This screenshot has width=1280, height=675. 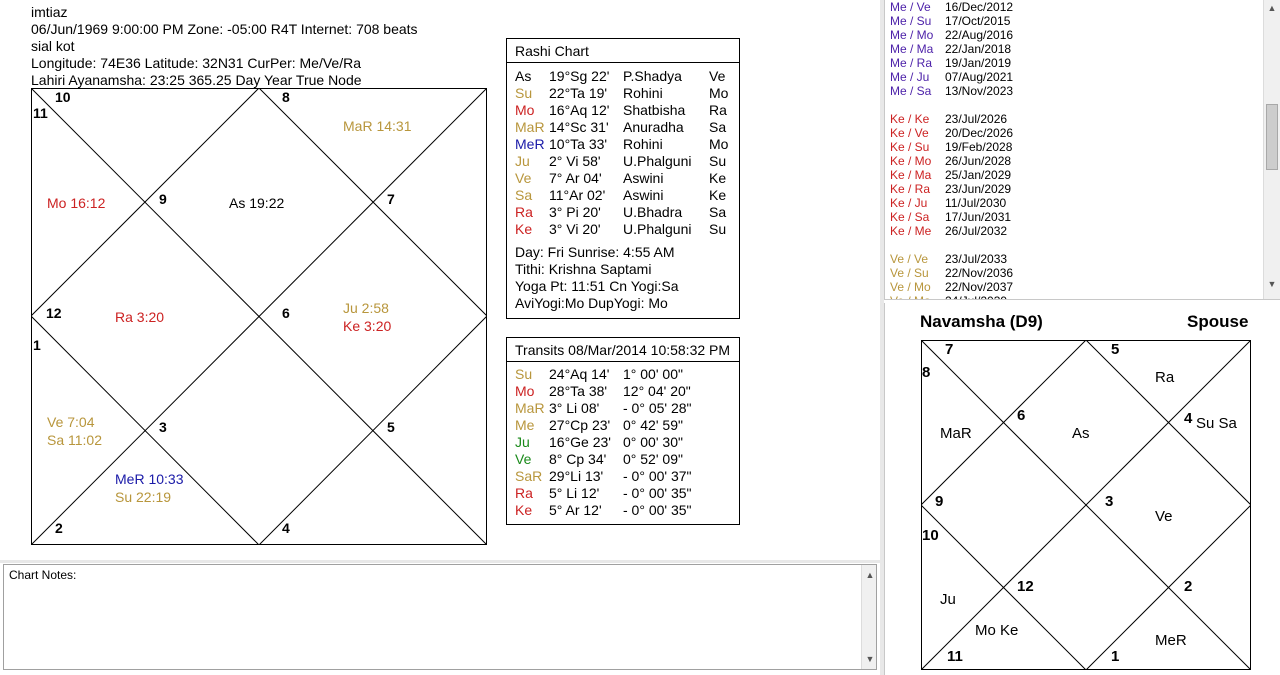 What do you see at coordinates (718, 229) in the screenshot?
I see `nakshatra-lord: Su` at bounding box center [718, 229].